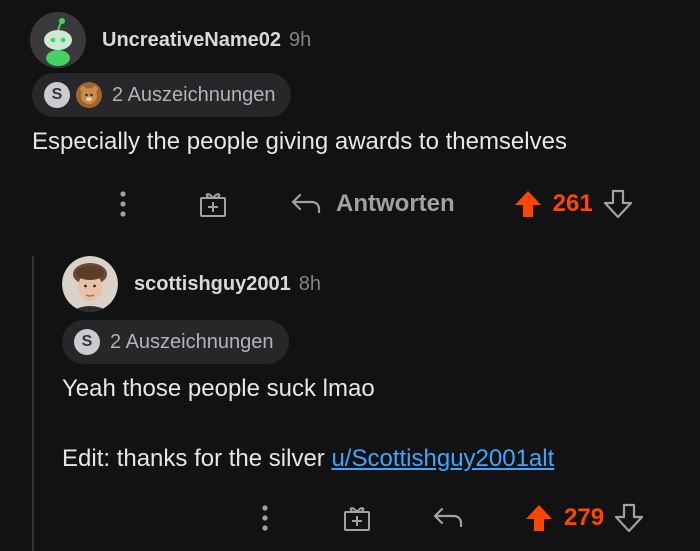 This screenshot has width=700, height=551. I want to click on score: 279, so click(584, 517).